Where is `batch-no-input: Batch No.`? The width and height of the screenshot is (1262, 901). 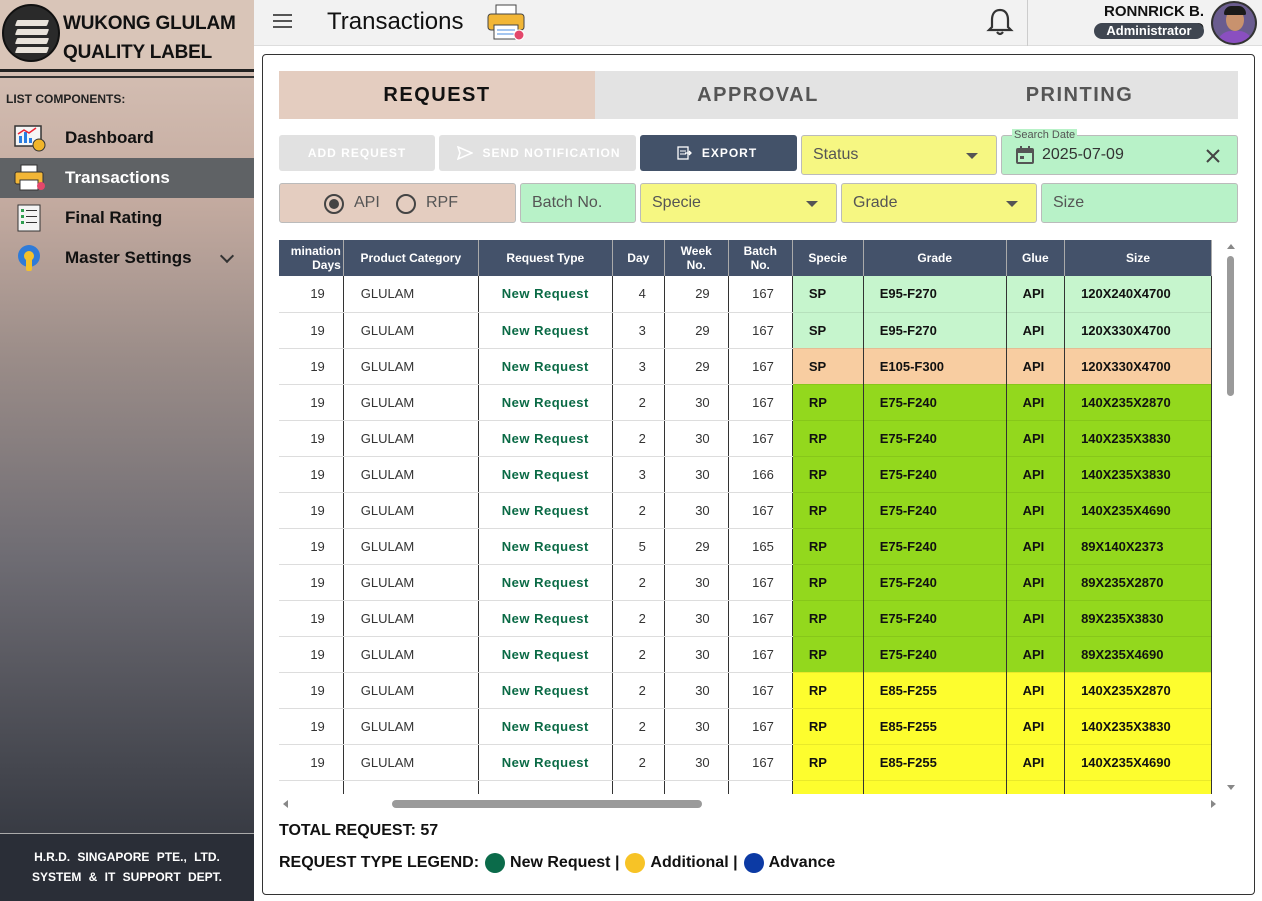
batch-no-input: Batch No. is located at coordinates (578, 203).